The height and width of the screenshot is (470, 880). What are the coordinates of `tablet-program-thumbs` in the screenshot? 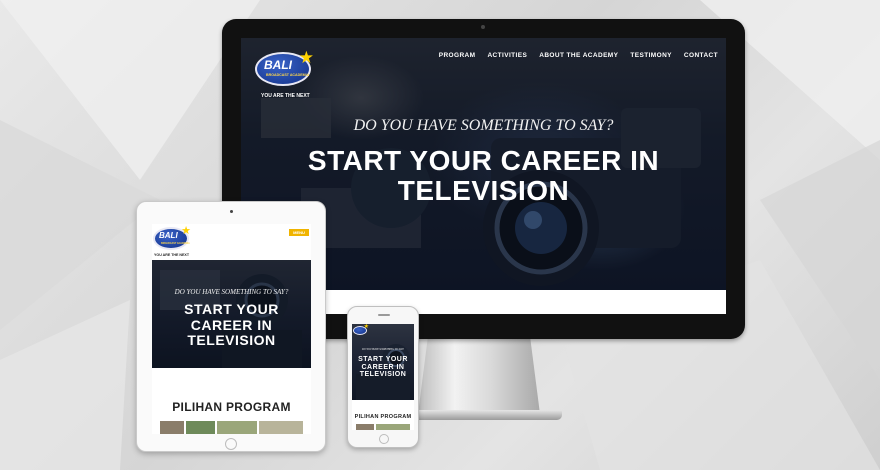 It's located at (231, 427).